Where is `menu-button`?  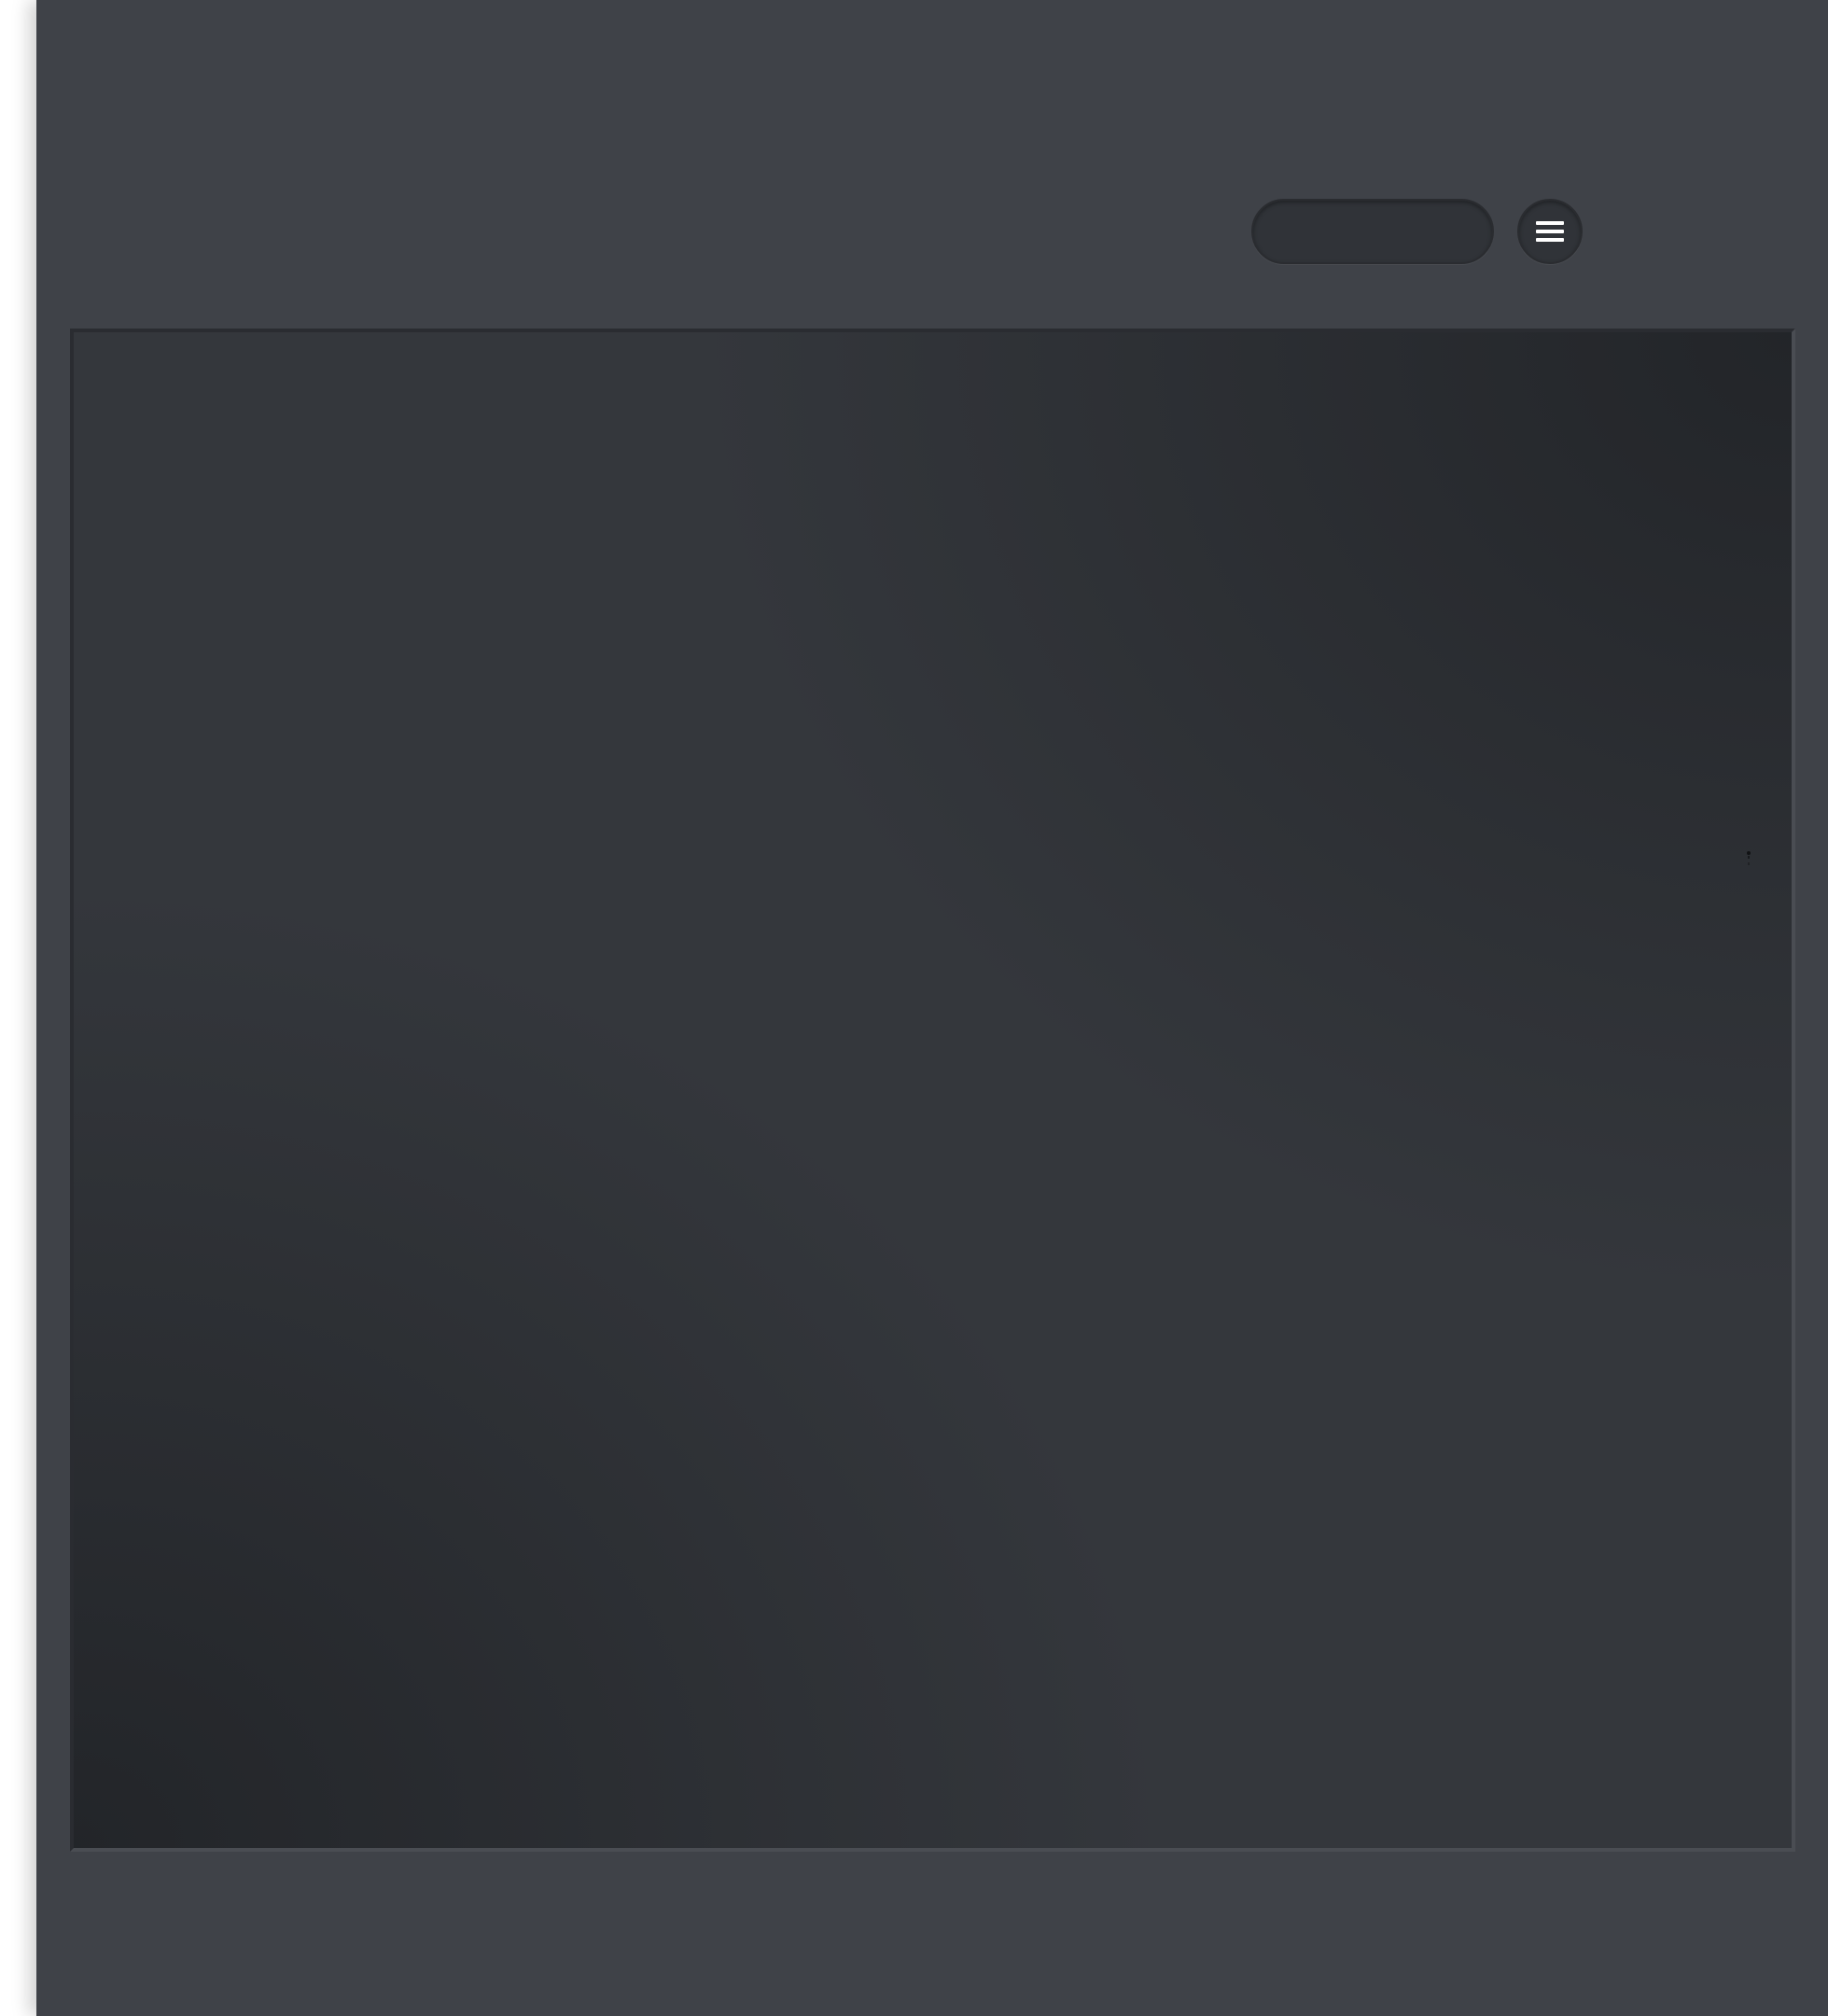 menu-button is located at coordinates (1550, 231).